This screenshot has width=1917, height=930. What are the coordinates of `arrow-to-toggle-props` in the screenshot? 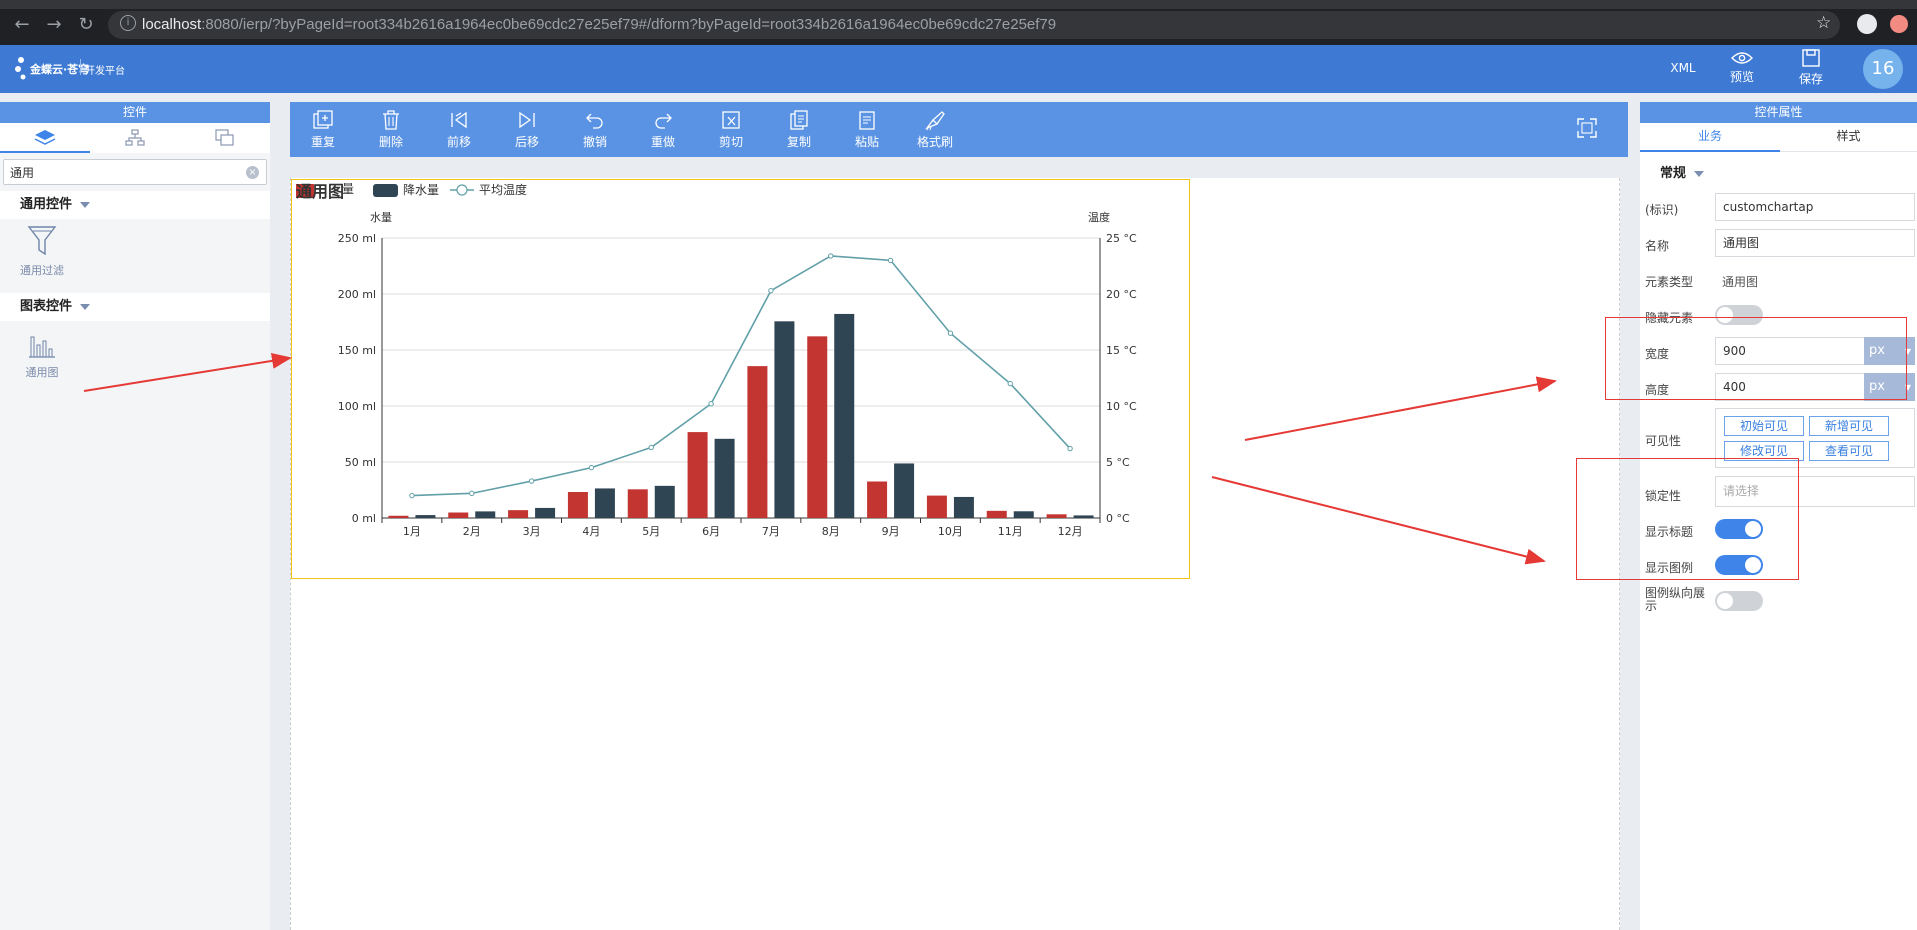 It's located at (1378, 520).